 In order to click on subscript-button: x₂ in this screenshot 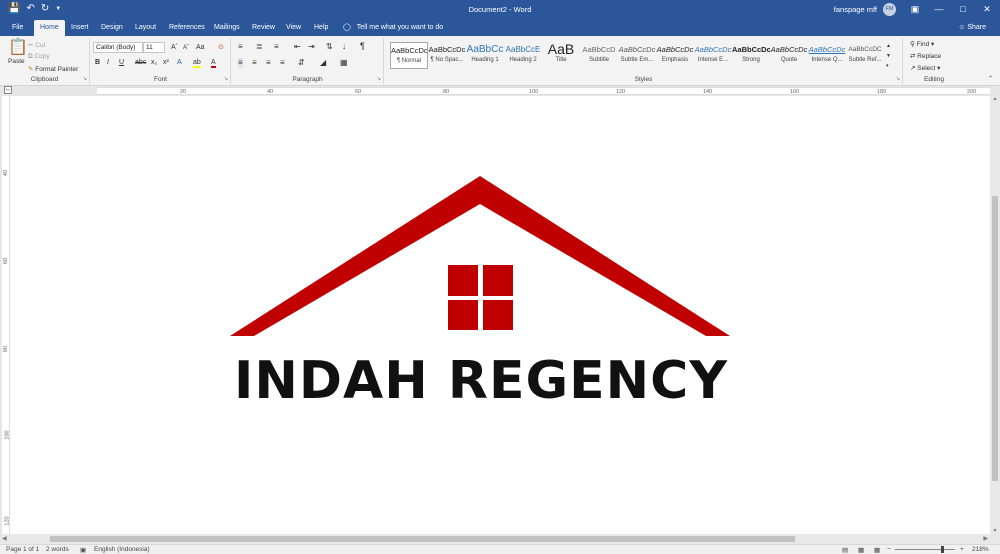, I will do `click(154, 63)`.